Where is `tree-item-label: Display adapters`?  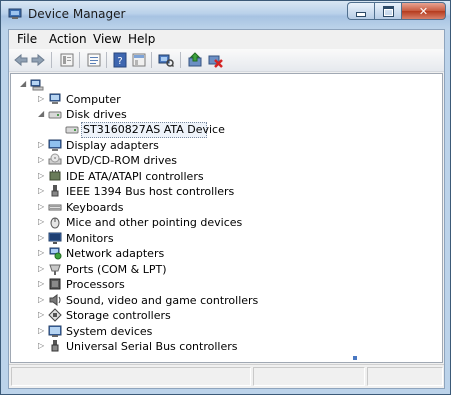
tree-item-label: Display adapters is located at coordinates (112, 145).